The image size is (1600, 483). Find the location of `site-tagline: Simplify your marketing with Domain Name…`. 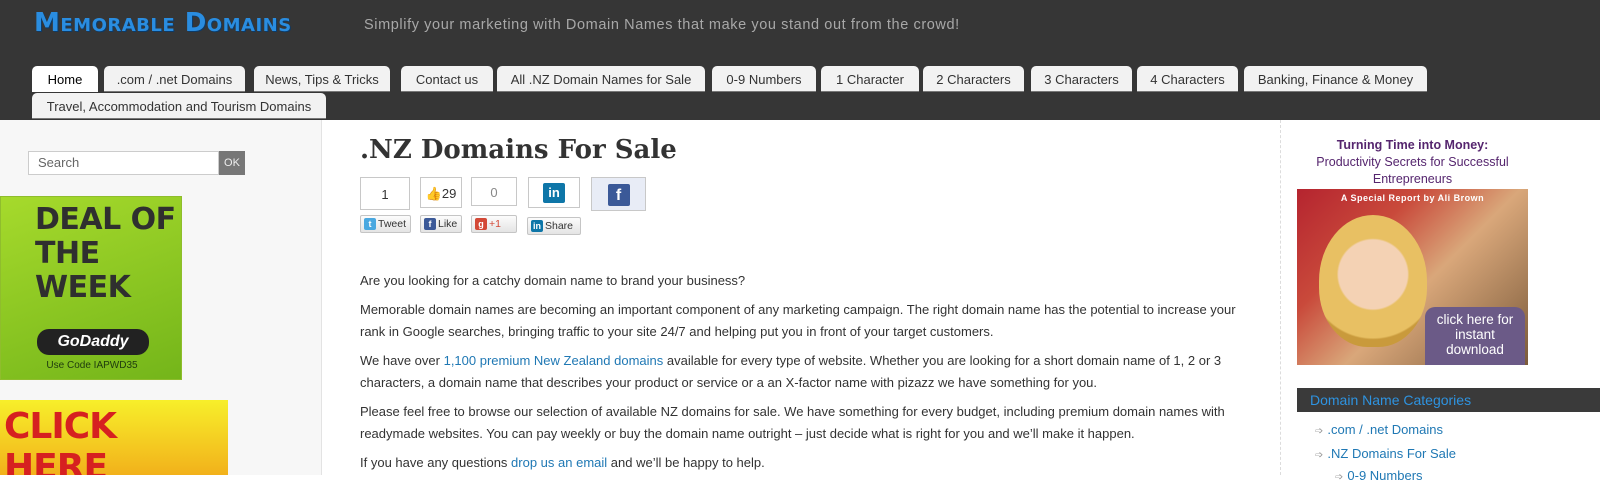

site-tagline: Simplify your marketing with Domain Name… is located at coordinates (662, 25).